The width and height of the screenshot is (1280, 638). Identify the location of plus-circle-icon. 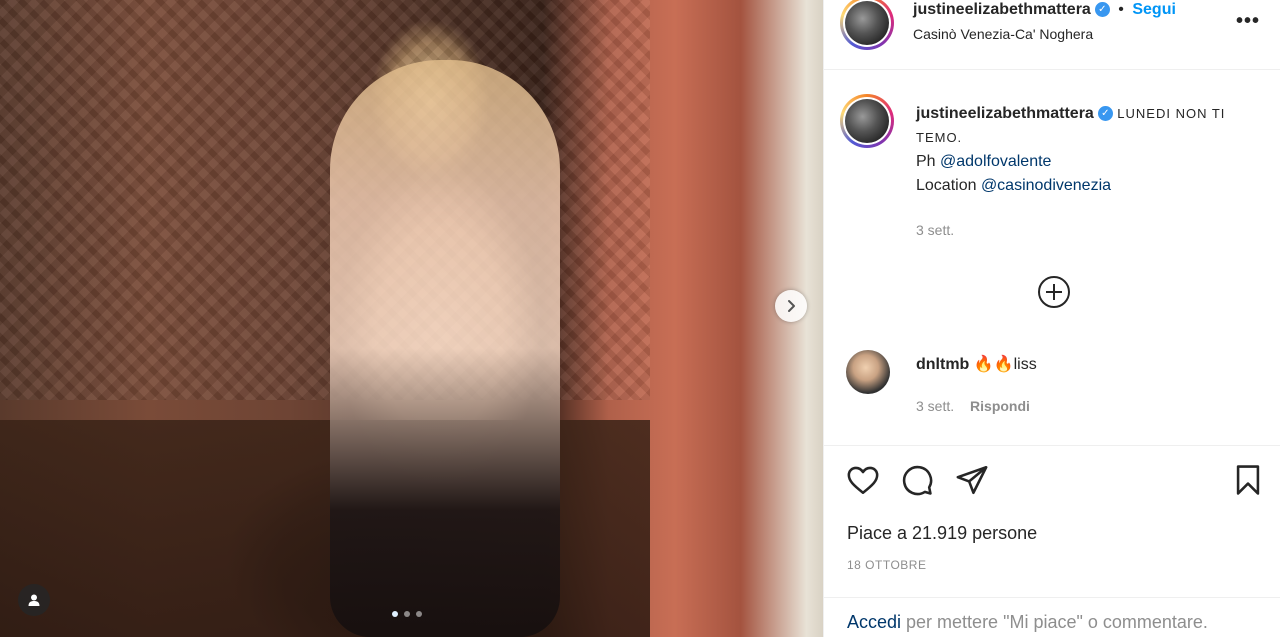
(1054, 292).